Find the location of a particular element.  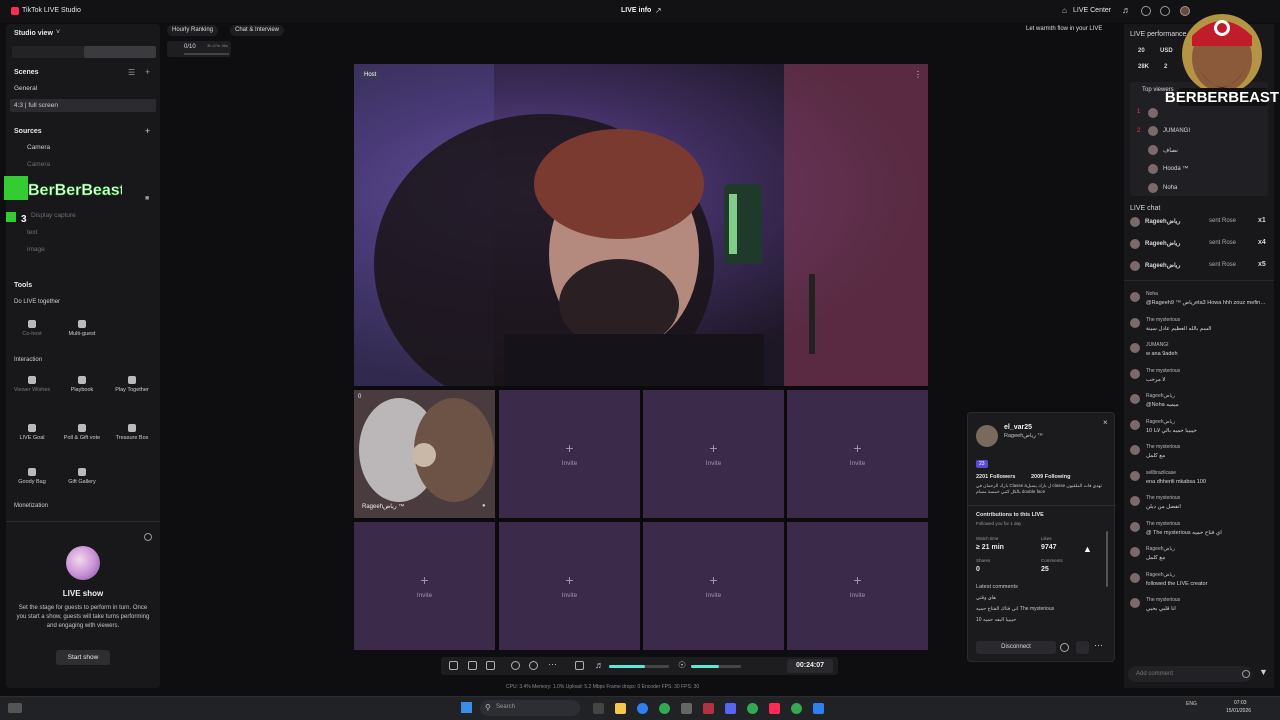

close-icon: × is located at coordinates (1105, 422).